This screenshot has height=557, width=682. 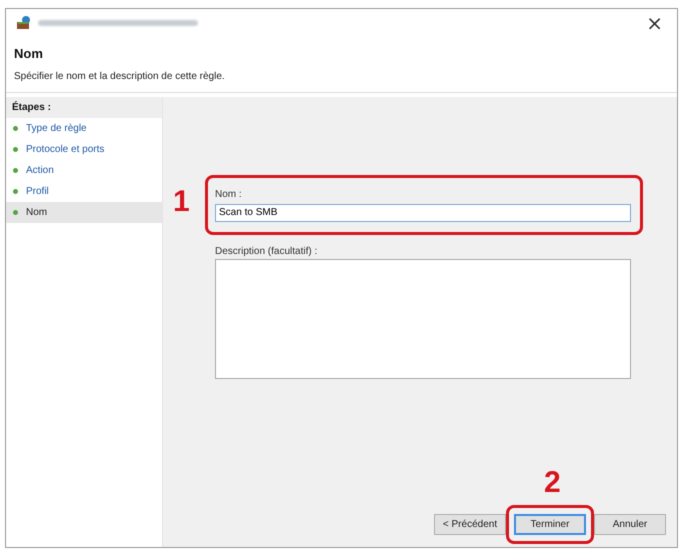 What do you see at coordinates (550, 524) in the screenshot?
I see `dialog-button: Terminer` at bounding box center [550, 524].